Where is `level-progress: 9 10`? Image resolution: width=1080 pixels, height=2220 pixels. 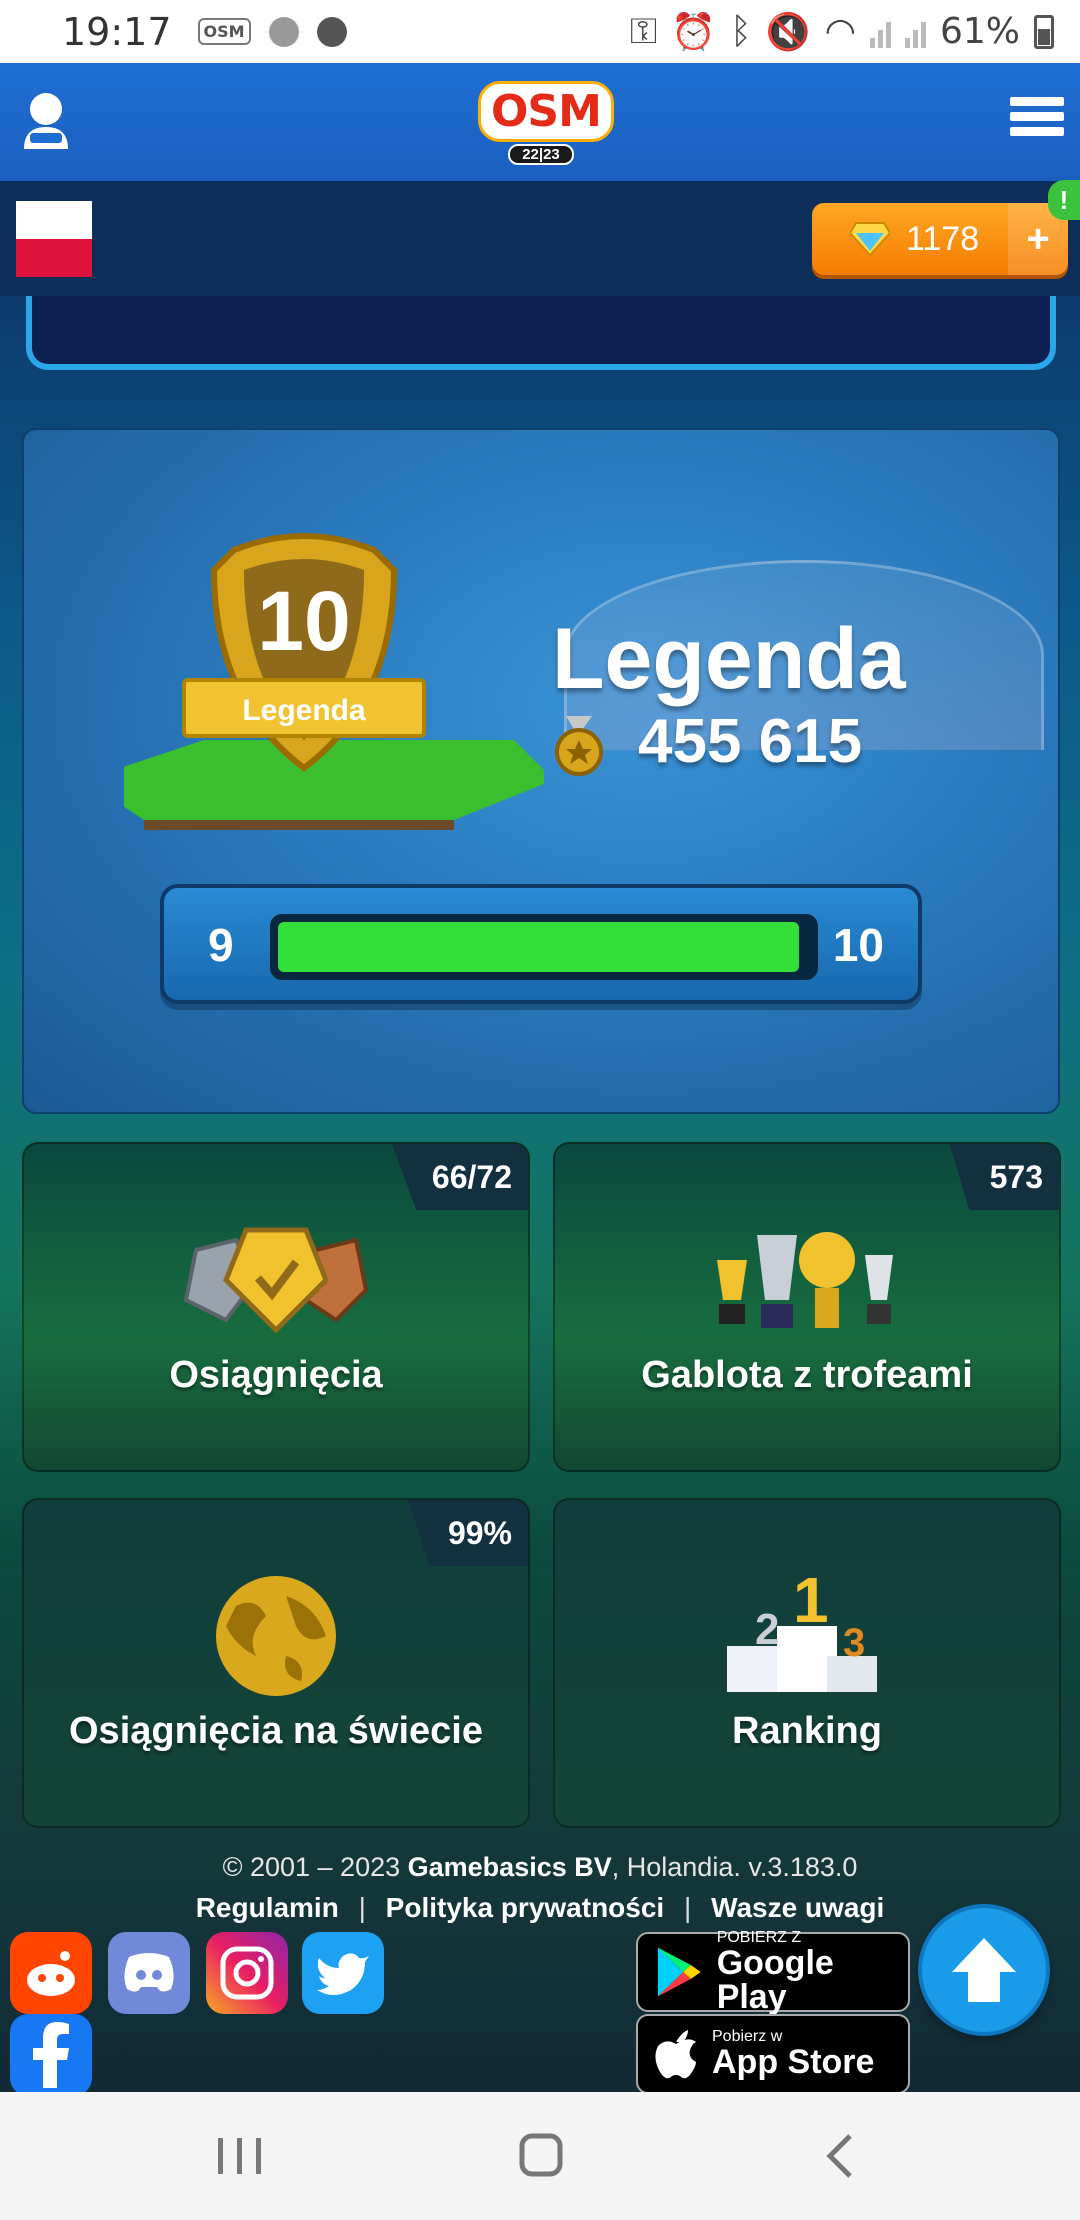 level-progress: 9 10 is located at coordinates (541, 944).